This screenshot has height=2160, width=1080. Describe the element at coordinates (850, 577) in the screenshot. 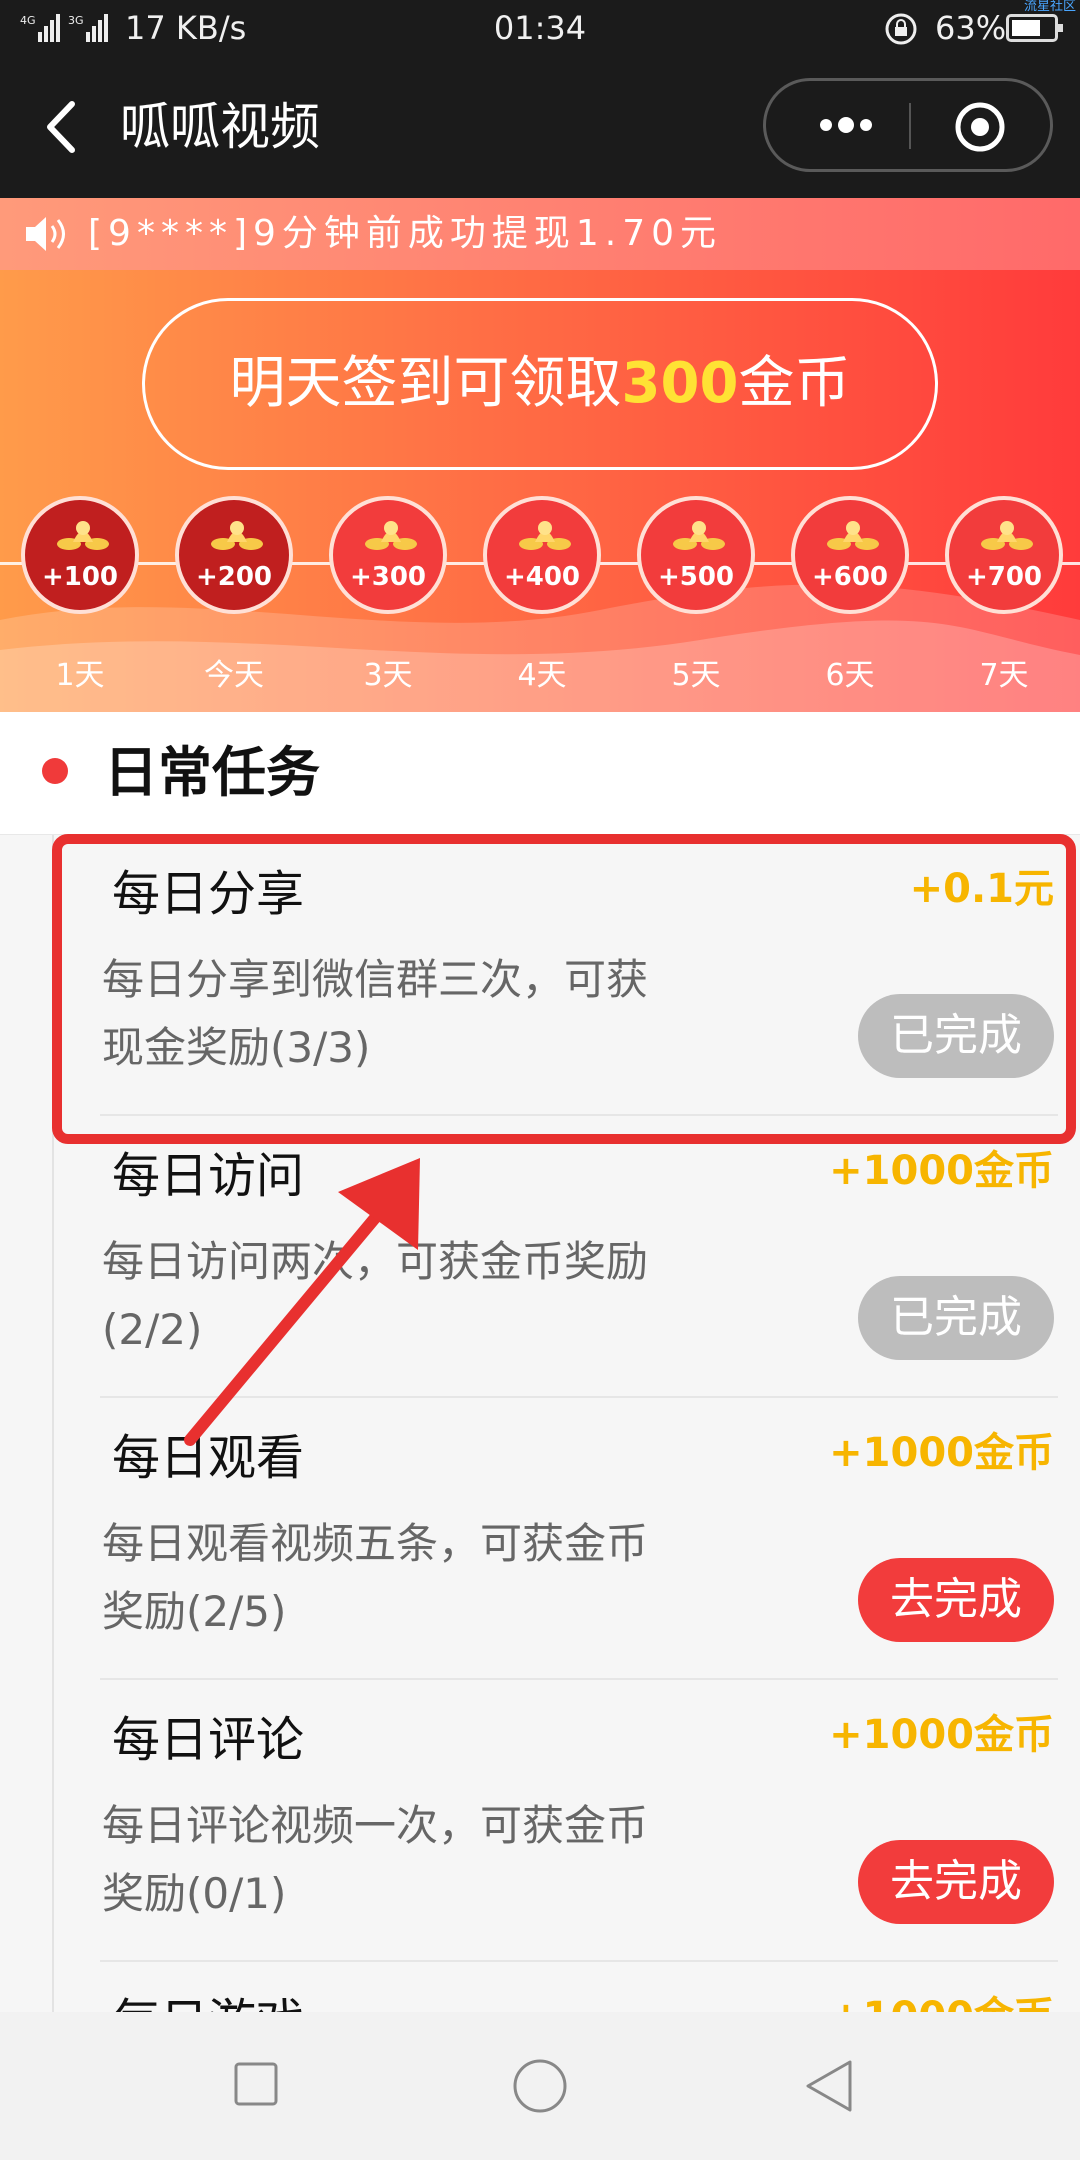

I see `signin-day-amount: +600` at that location.